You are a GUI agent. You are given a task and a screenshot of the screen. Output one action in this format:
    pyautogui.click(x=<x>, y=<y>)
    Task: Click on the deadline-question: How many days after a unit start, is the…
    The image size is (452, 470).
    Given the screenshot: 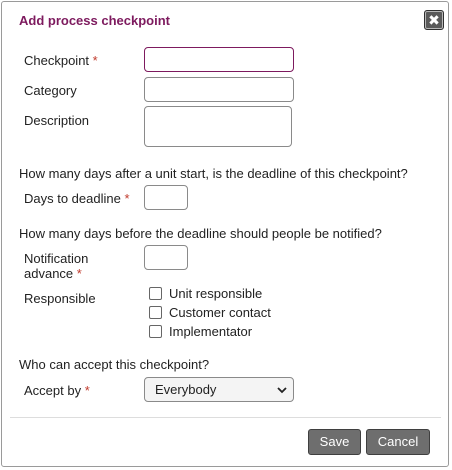 What is the action you would take?
    pyautogui.click(x=213, y=173)
    